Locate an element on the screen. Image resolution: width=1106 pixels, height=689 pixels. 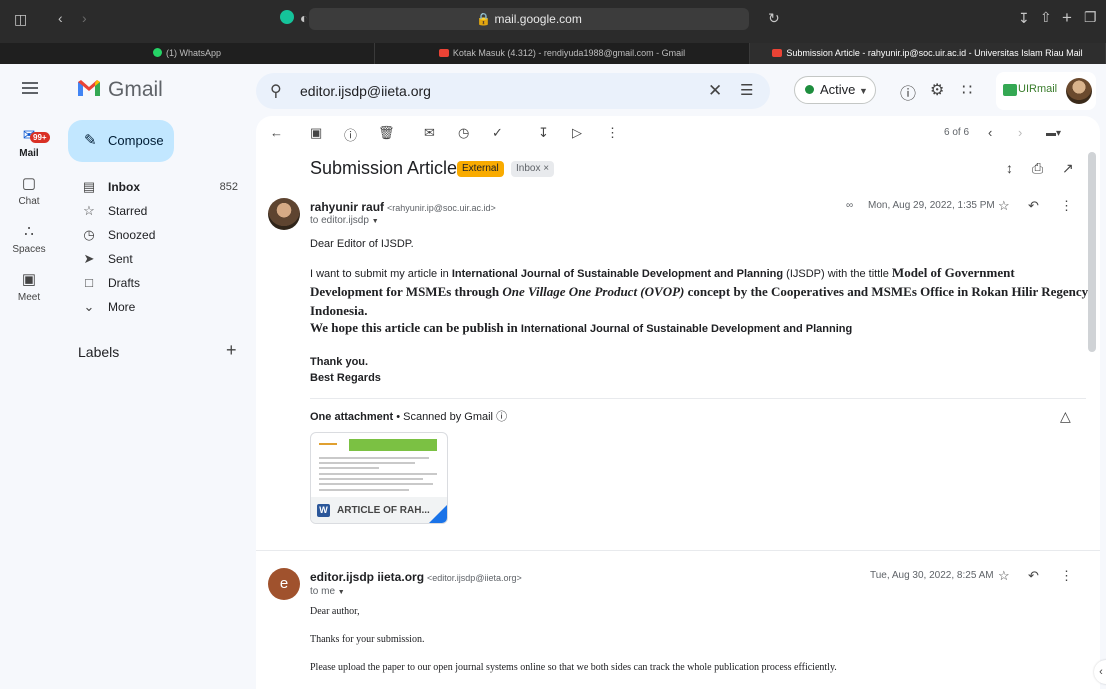
nav-item-drafts: □ Drafts is located at coordinates (157, 283).